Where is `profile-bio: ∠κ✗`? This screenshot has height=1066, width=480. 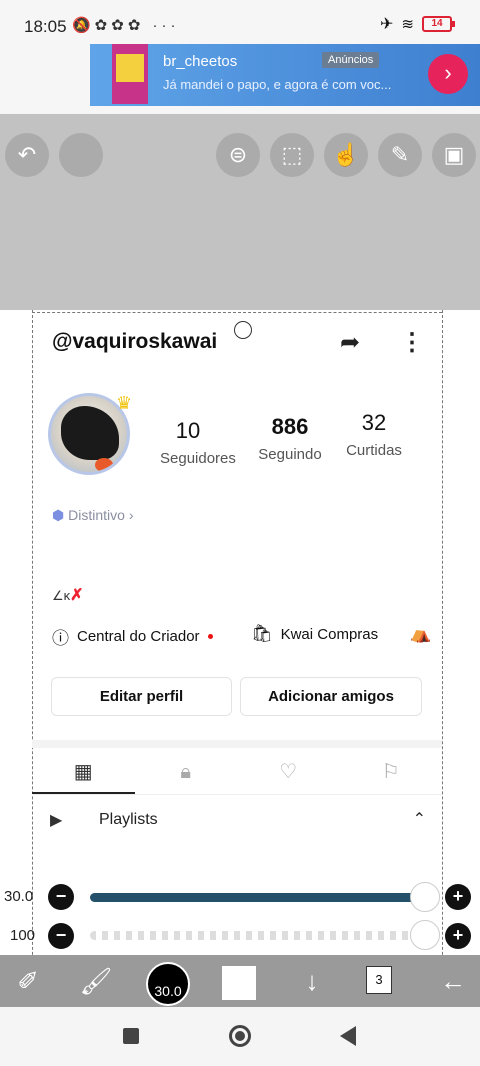
profile-bio: ∠κ✗ is located at coordinates (68, 595).